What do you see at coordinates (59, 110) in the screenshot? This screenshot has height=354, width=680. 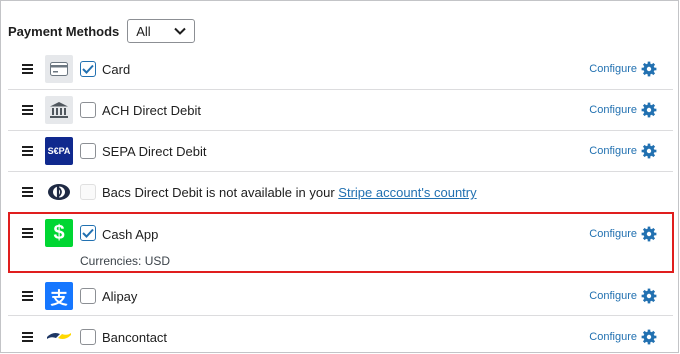 I see `bank-icon` at bounding box center [59, 110].